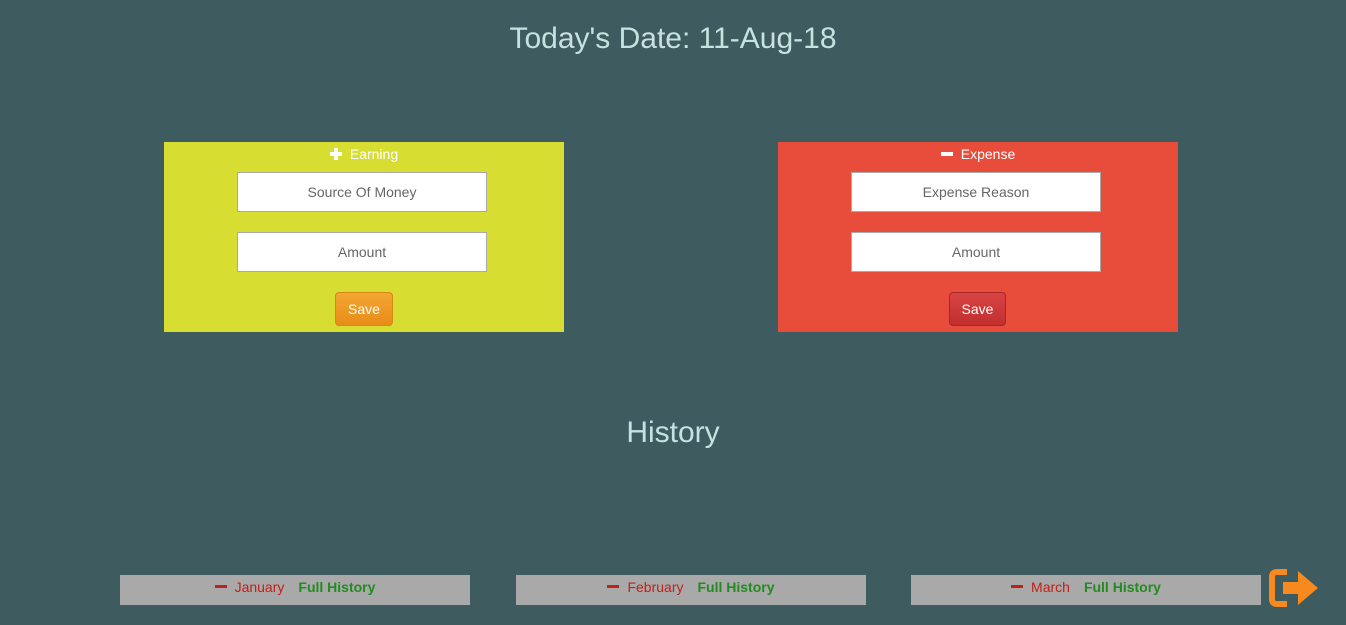 The image size is (1346, 625). I want to click on month-name: March, so click(1050, 587).